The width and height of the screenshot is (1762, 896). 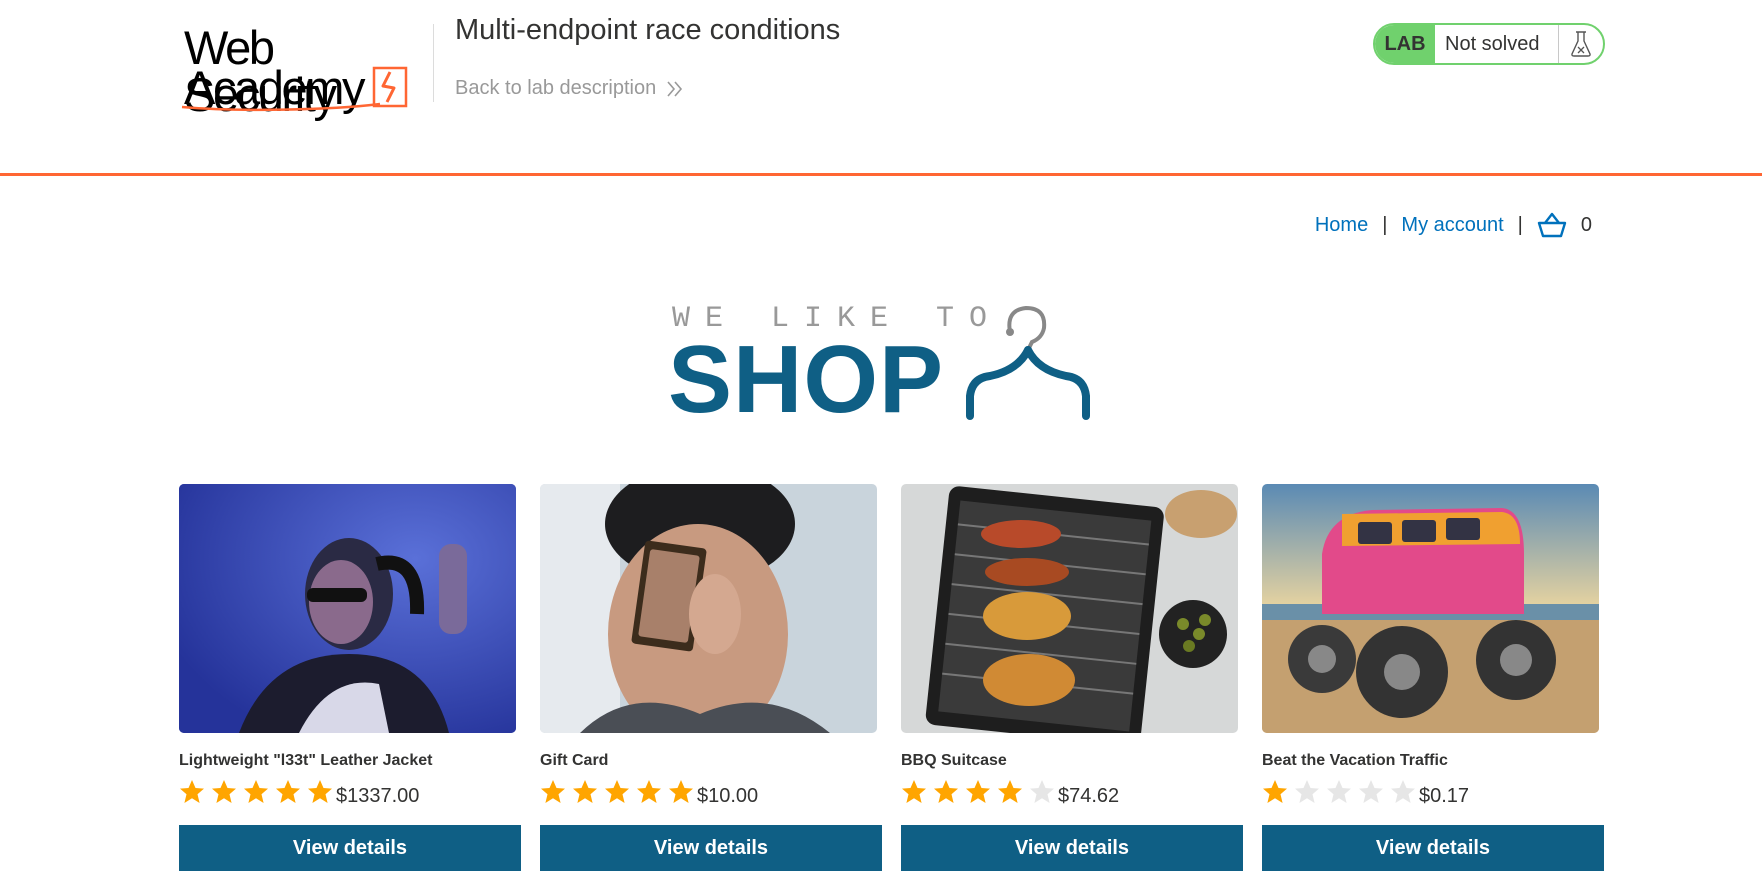 I want to click on double-chevron-right-icon, so click(x=675, y=88).